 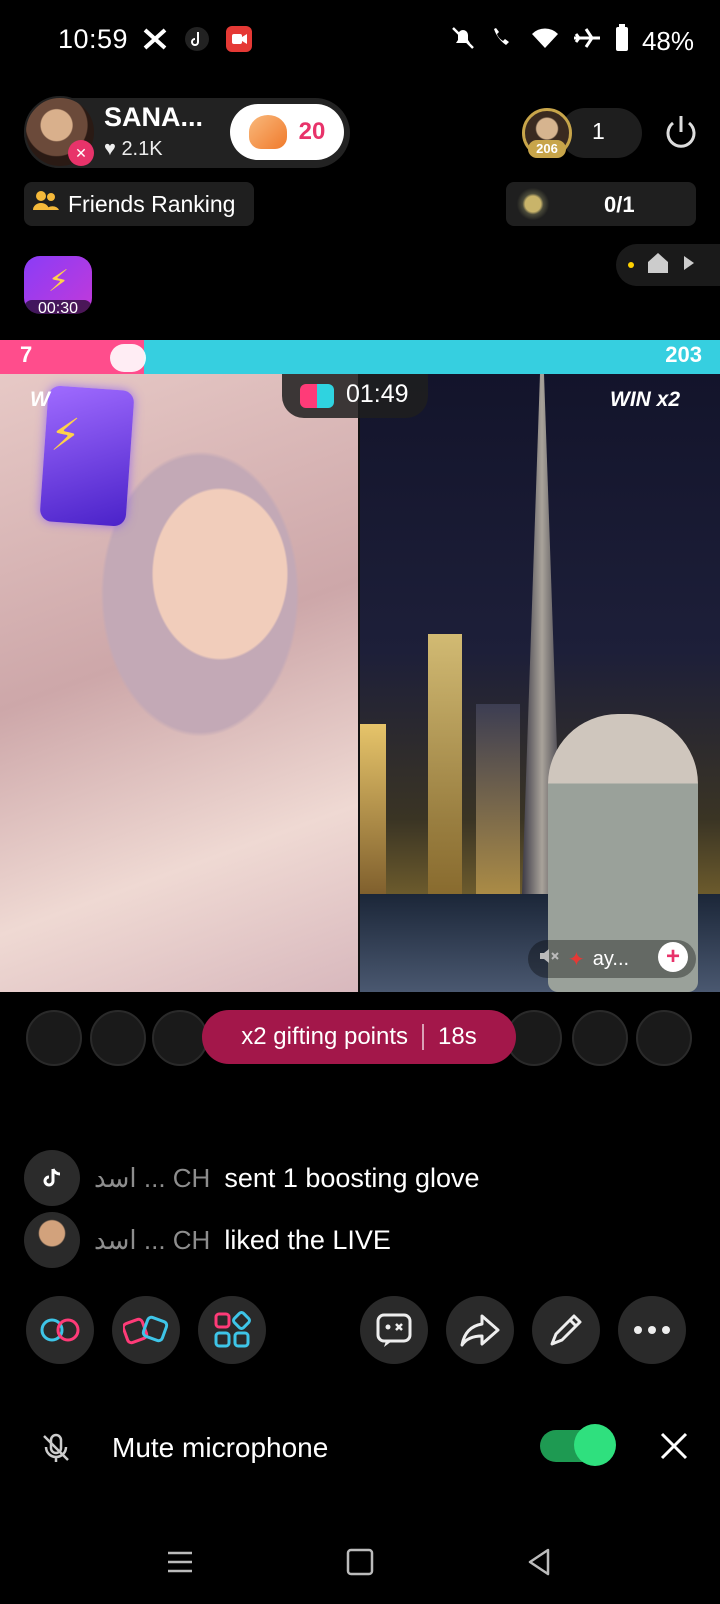 I want to click on back-icon, so click(x=540, y=1562).